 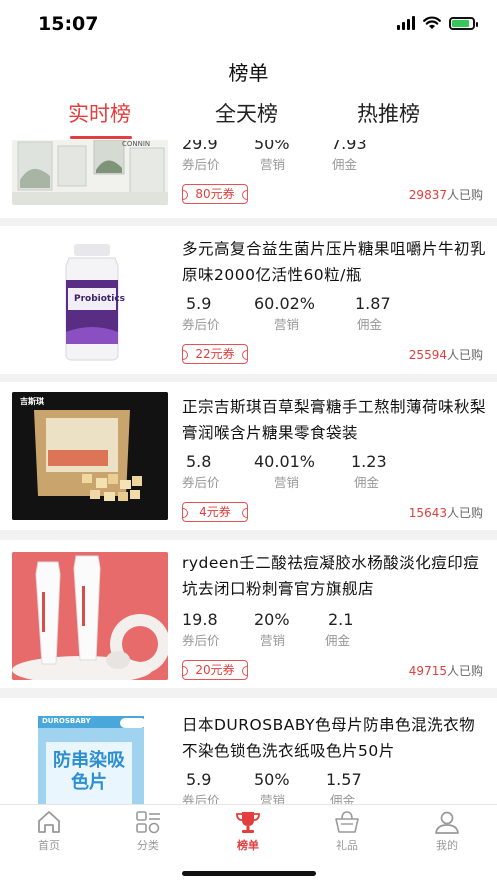 I want to click on header: 榜单 实时榜 全天榜 热推榜, so click(x=248, y=94).